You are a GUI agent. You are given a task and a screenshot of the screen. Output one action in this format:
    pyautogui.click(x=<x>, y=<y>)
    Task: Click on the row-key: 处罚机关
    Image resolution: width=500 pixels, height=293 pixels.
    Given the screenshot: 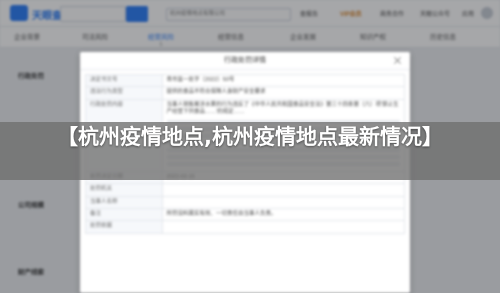 What is the action you would take?
    pyautogui.click(x=124, y=190)
    